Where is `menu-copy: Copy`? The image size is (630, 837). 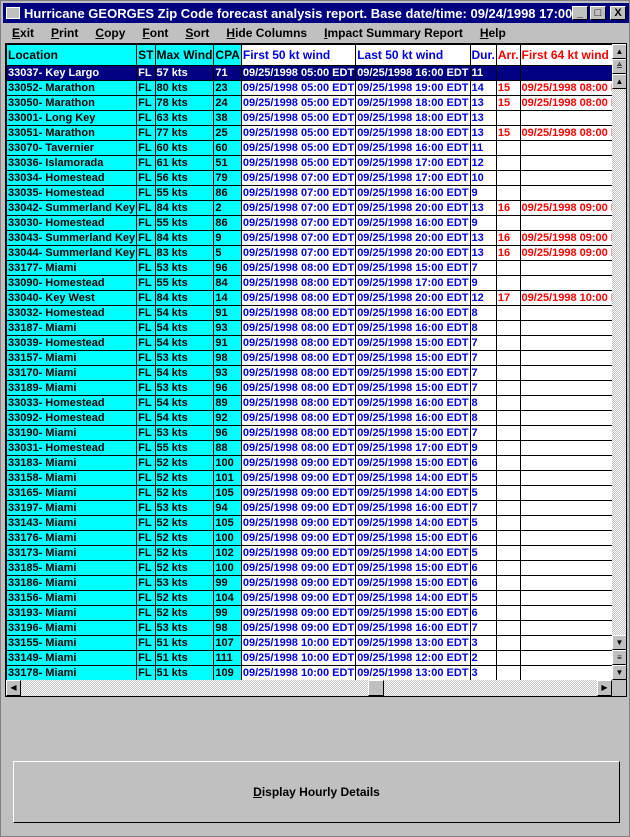 menu-copy: Copy is located at coordinates (109, 33).